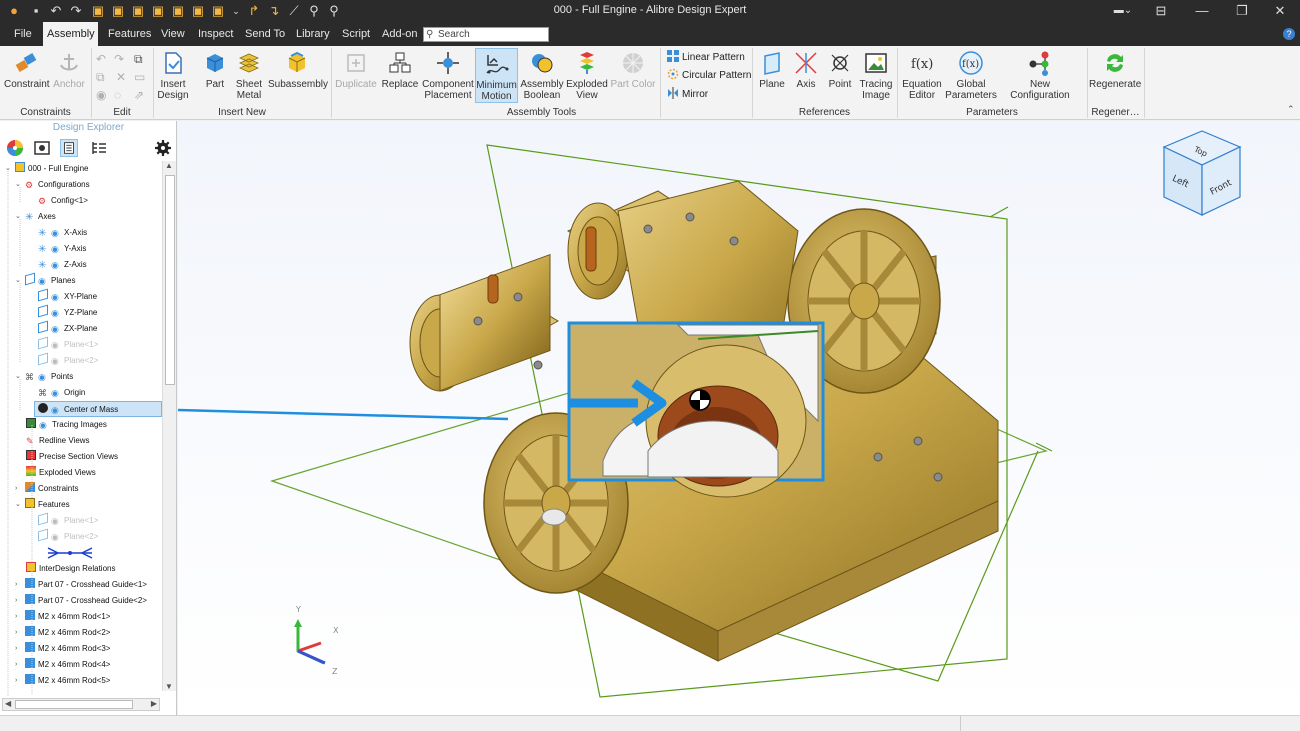 The height and width of the screenshot is (731, 1300). What do you see at coordinates (63, 201) in the screenshot?
I see `tree-item-config-1: ⚙ Config<1>` at bounding box center [63, 201].